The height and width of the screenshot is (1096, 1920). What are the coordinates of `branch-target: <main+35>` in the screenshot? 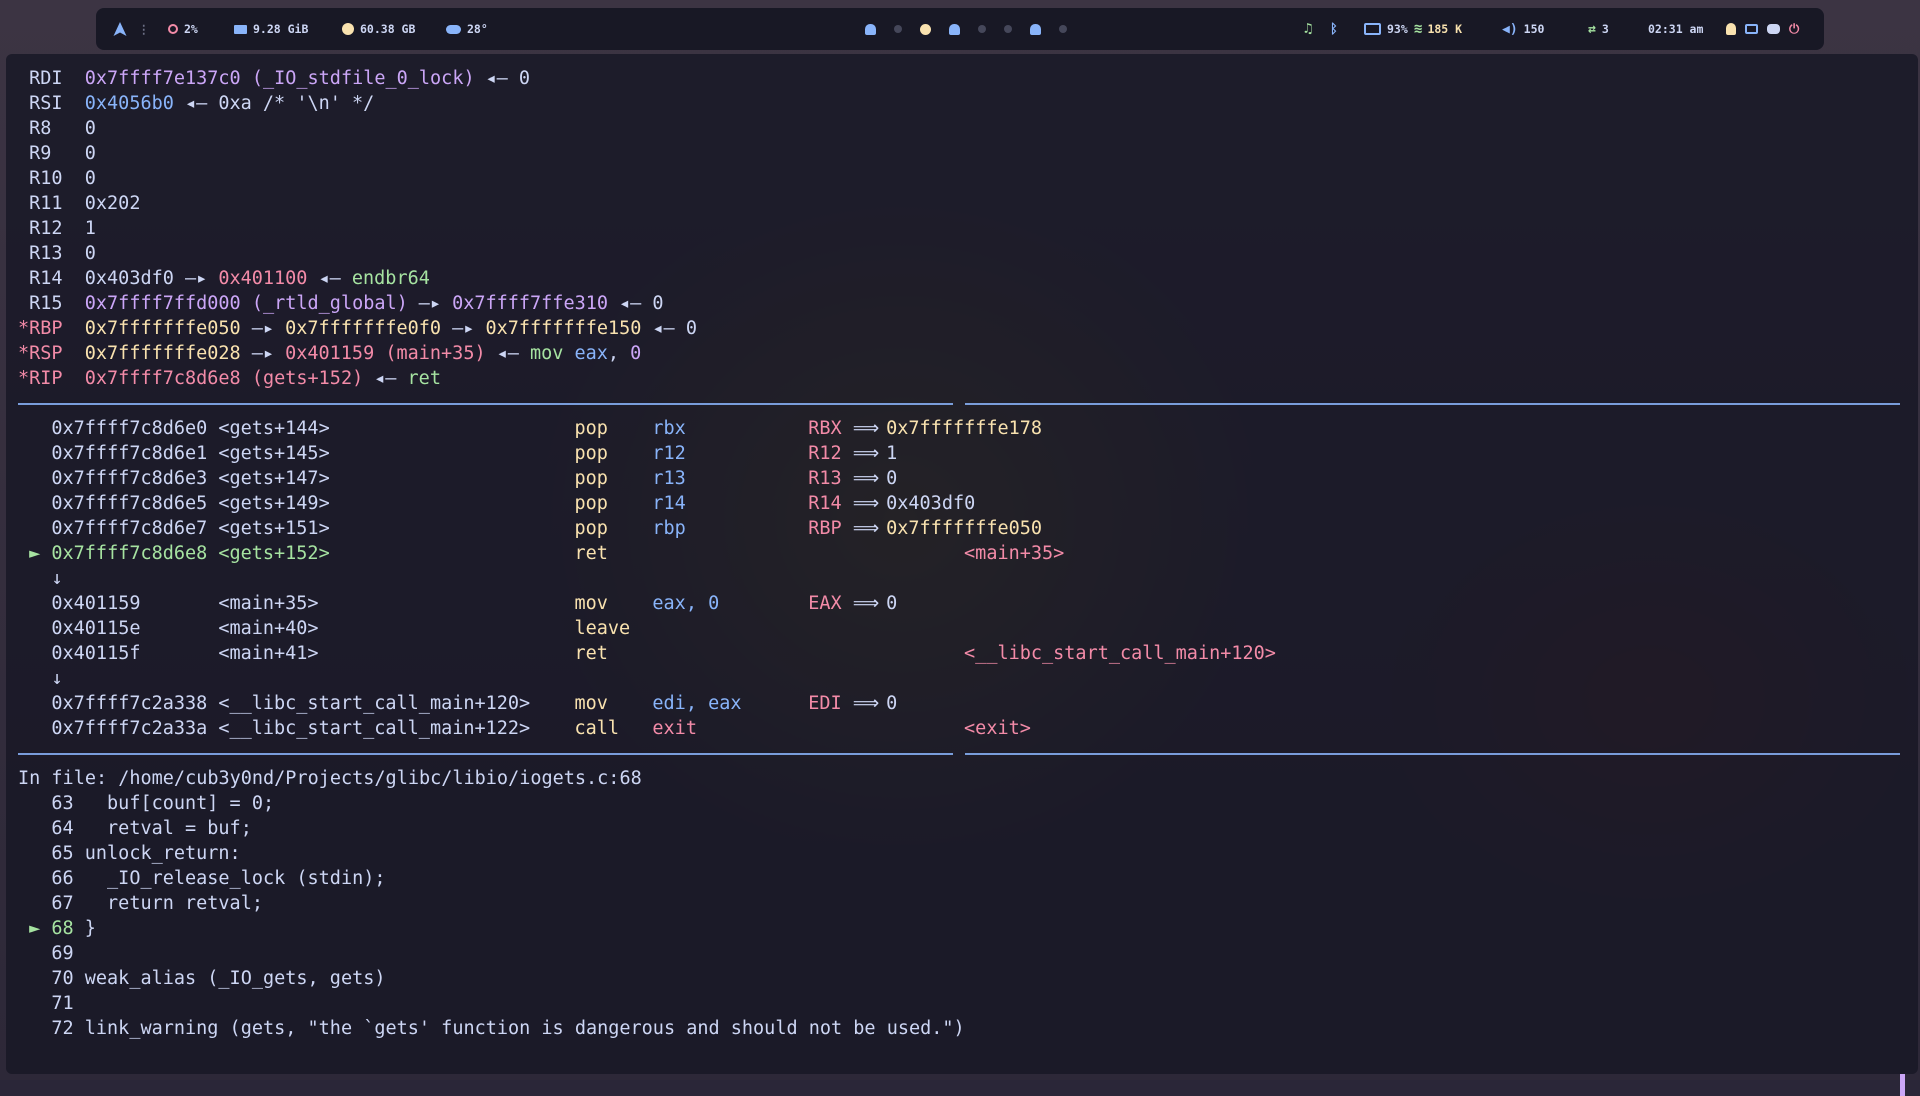 It's located at (1014, 553).